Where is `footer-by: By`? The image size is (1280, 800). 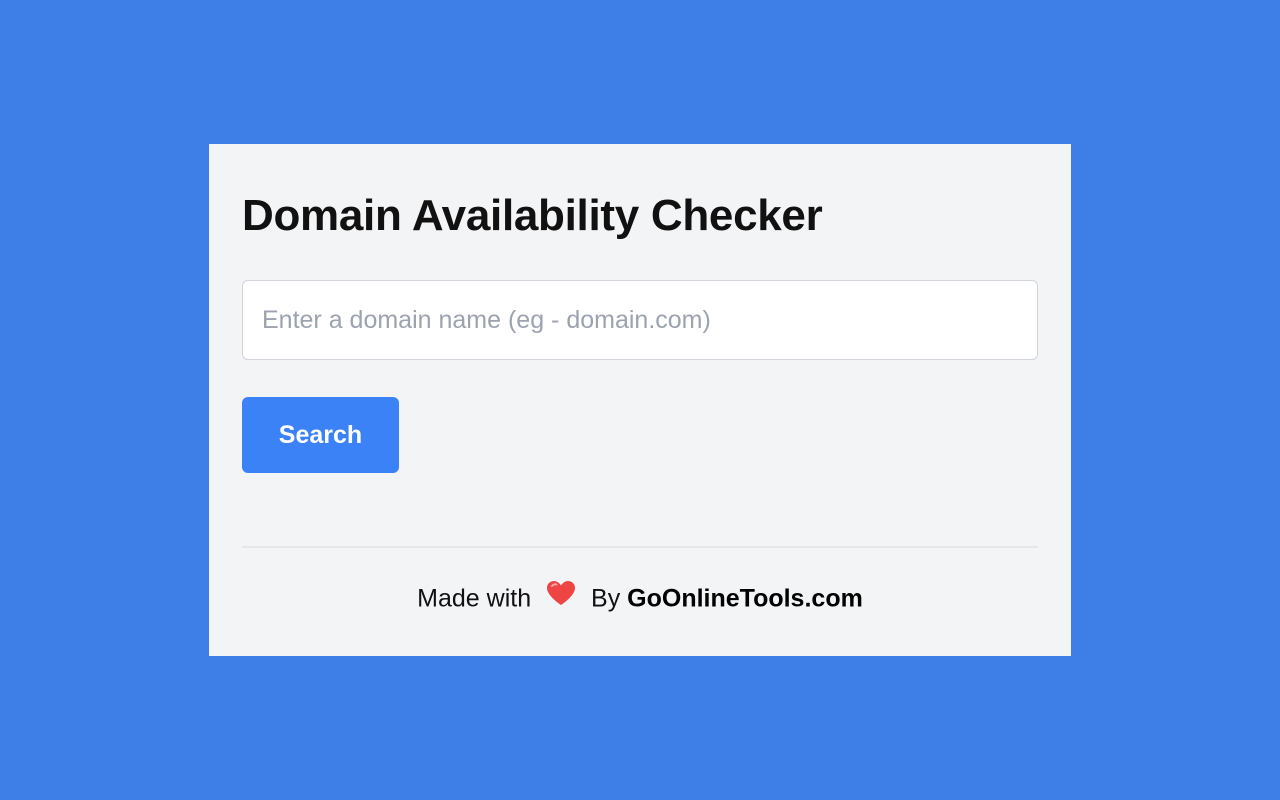
footer-by: By is located at coordinates (606, 598).